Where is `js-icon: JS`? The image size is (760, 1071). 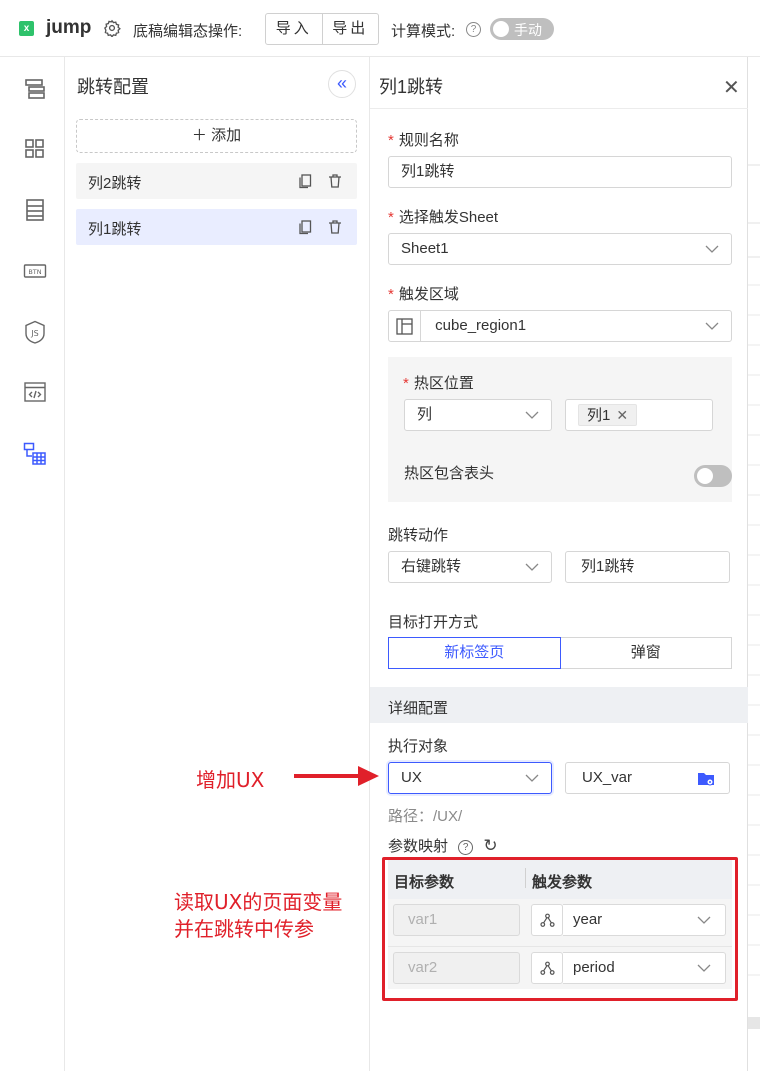
js-icon: JS is located at coordinates (35, 332).